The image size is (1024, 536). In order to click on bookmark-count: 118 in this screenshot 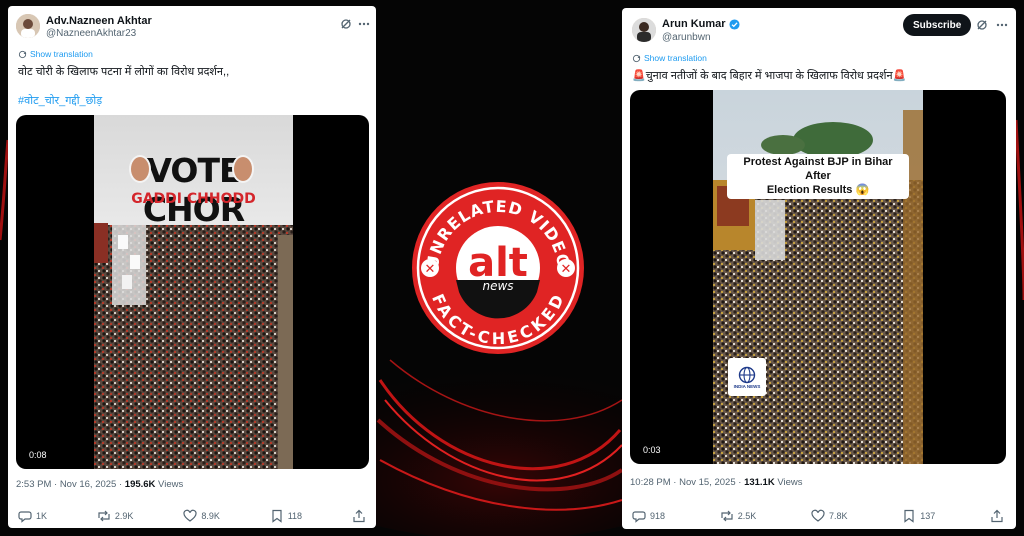, I will do `click(295, 516)`.